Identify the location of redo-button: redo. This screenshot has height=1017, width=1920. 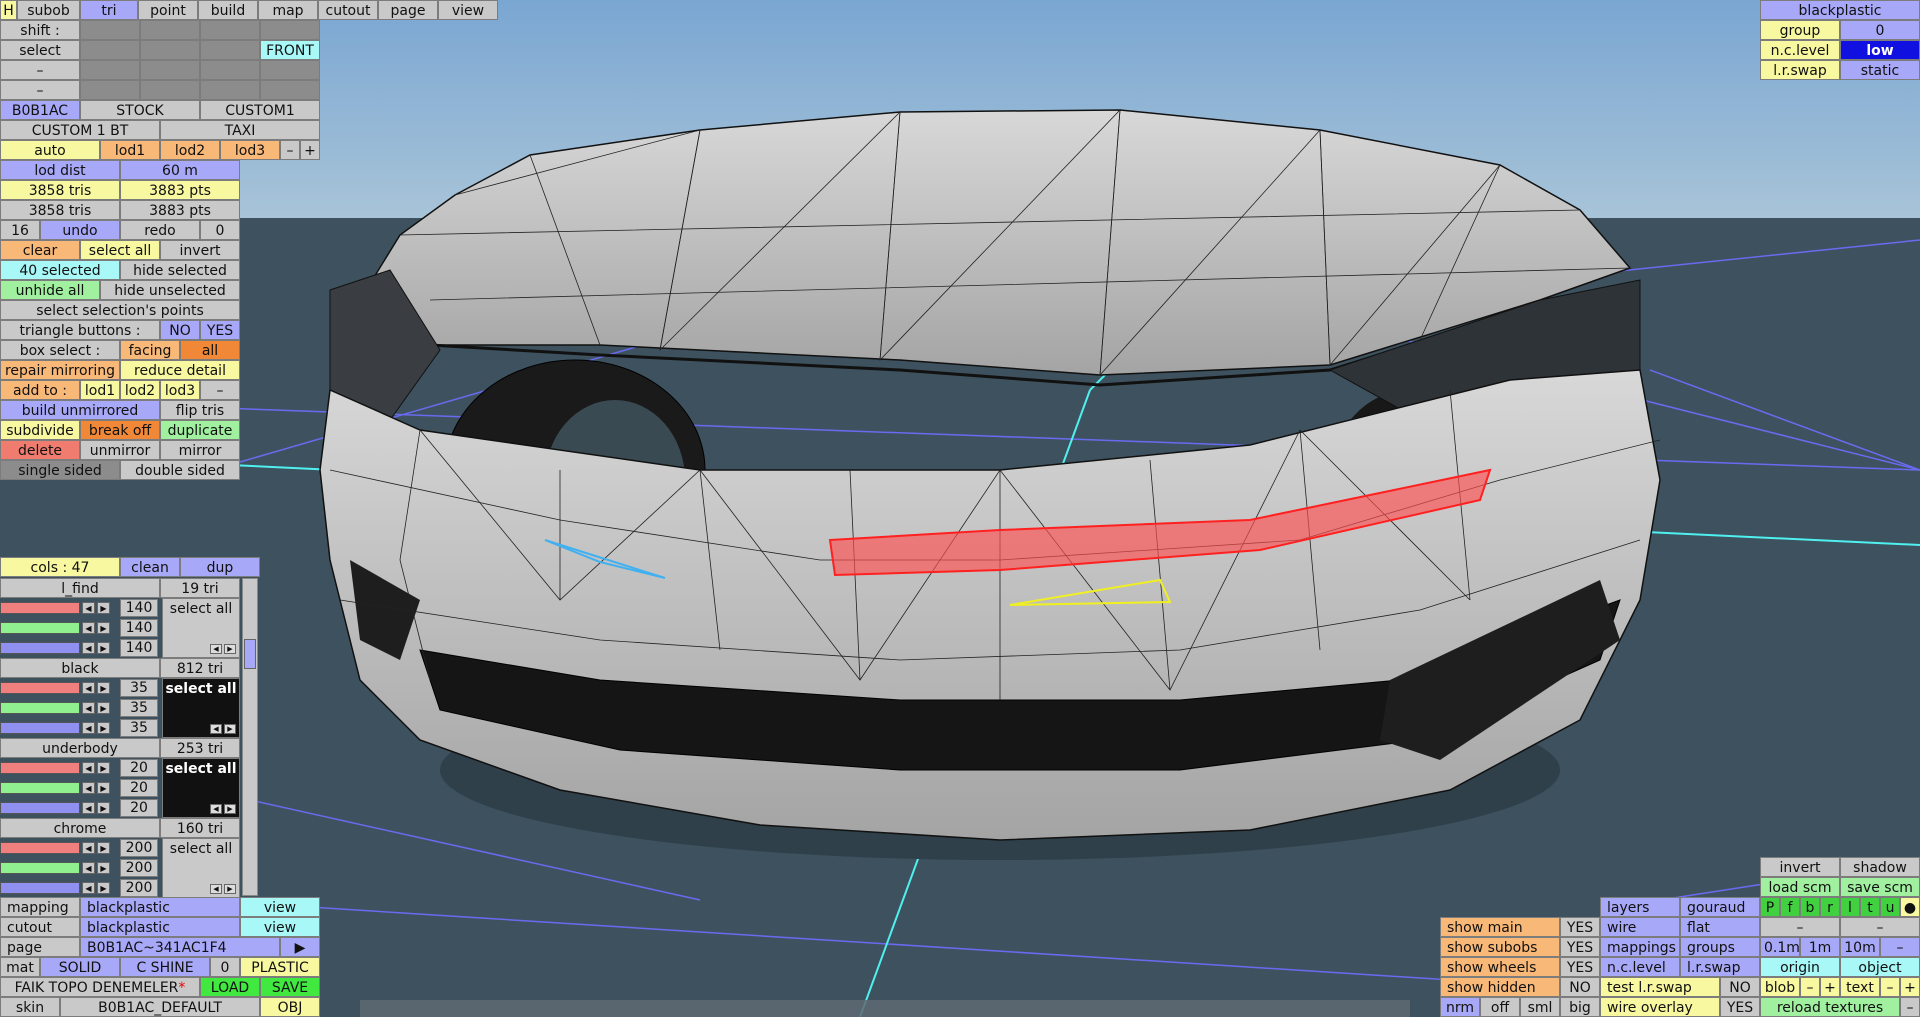
(160, 230).